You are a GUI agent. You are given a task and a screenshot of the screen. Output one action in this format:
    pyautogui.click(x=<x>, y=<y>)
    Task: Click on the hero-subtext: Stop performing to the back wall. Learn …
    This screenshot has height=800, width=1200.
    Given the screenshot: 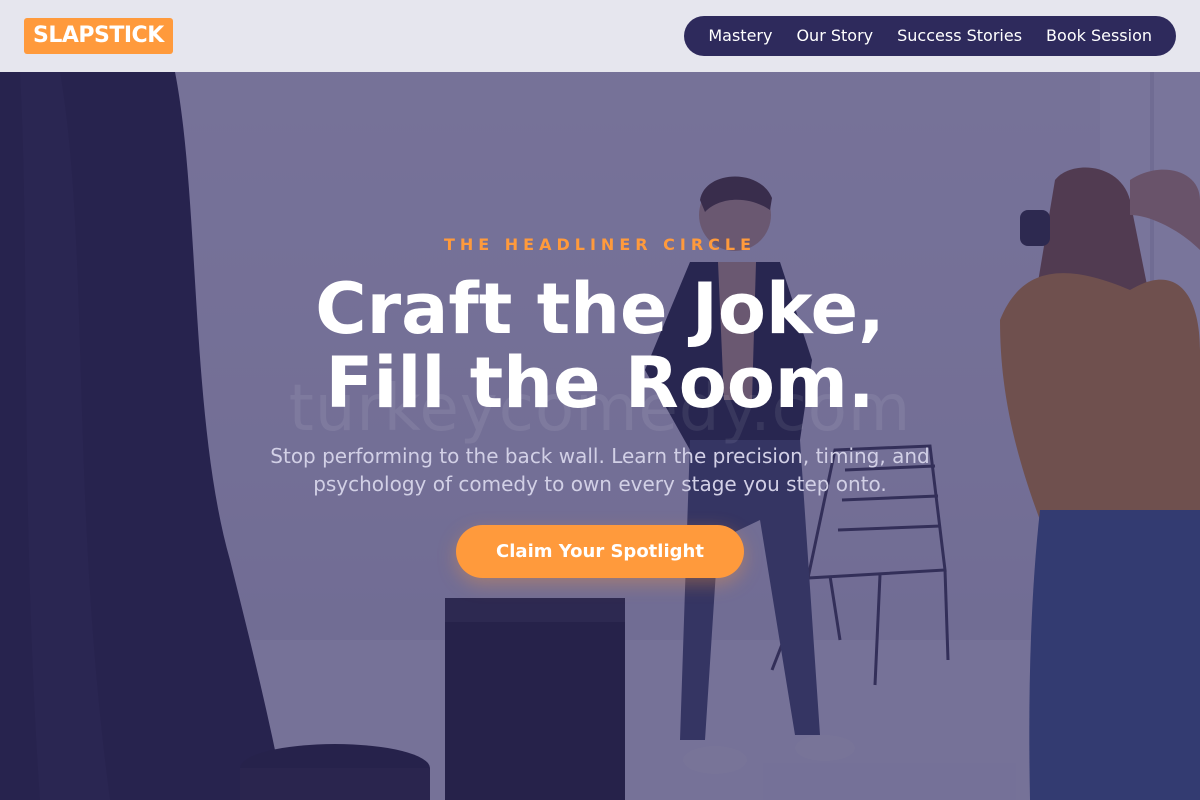 What is the action you would take?
    pyautogui.click(x=600, y=470)
    